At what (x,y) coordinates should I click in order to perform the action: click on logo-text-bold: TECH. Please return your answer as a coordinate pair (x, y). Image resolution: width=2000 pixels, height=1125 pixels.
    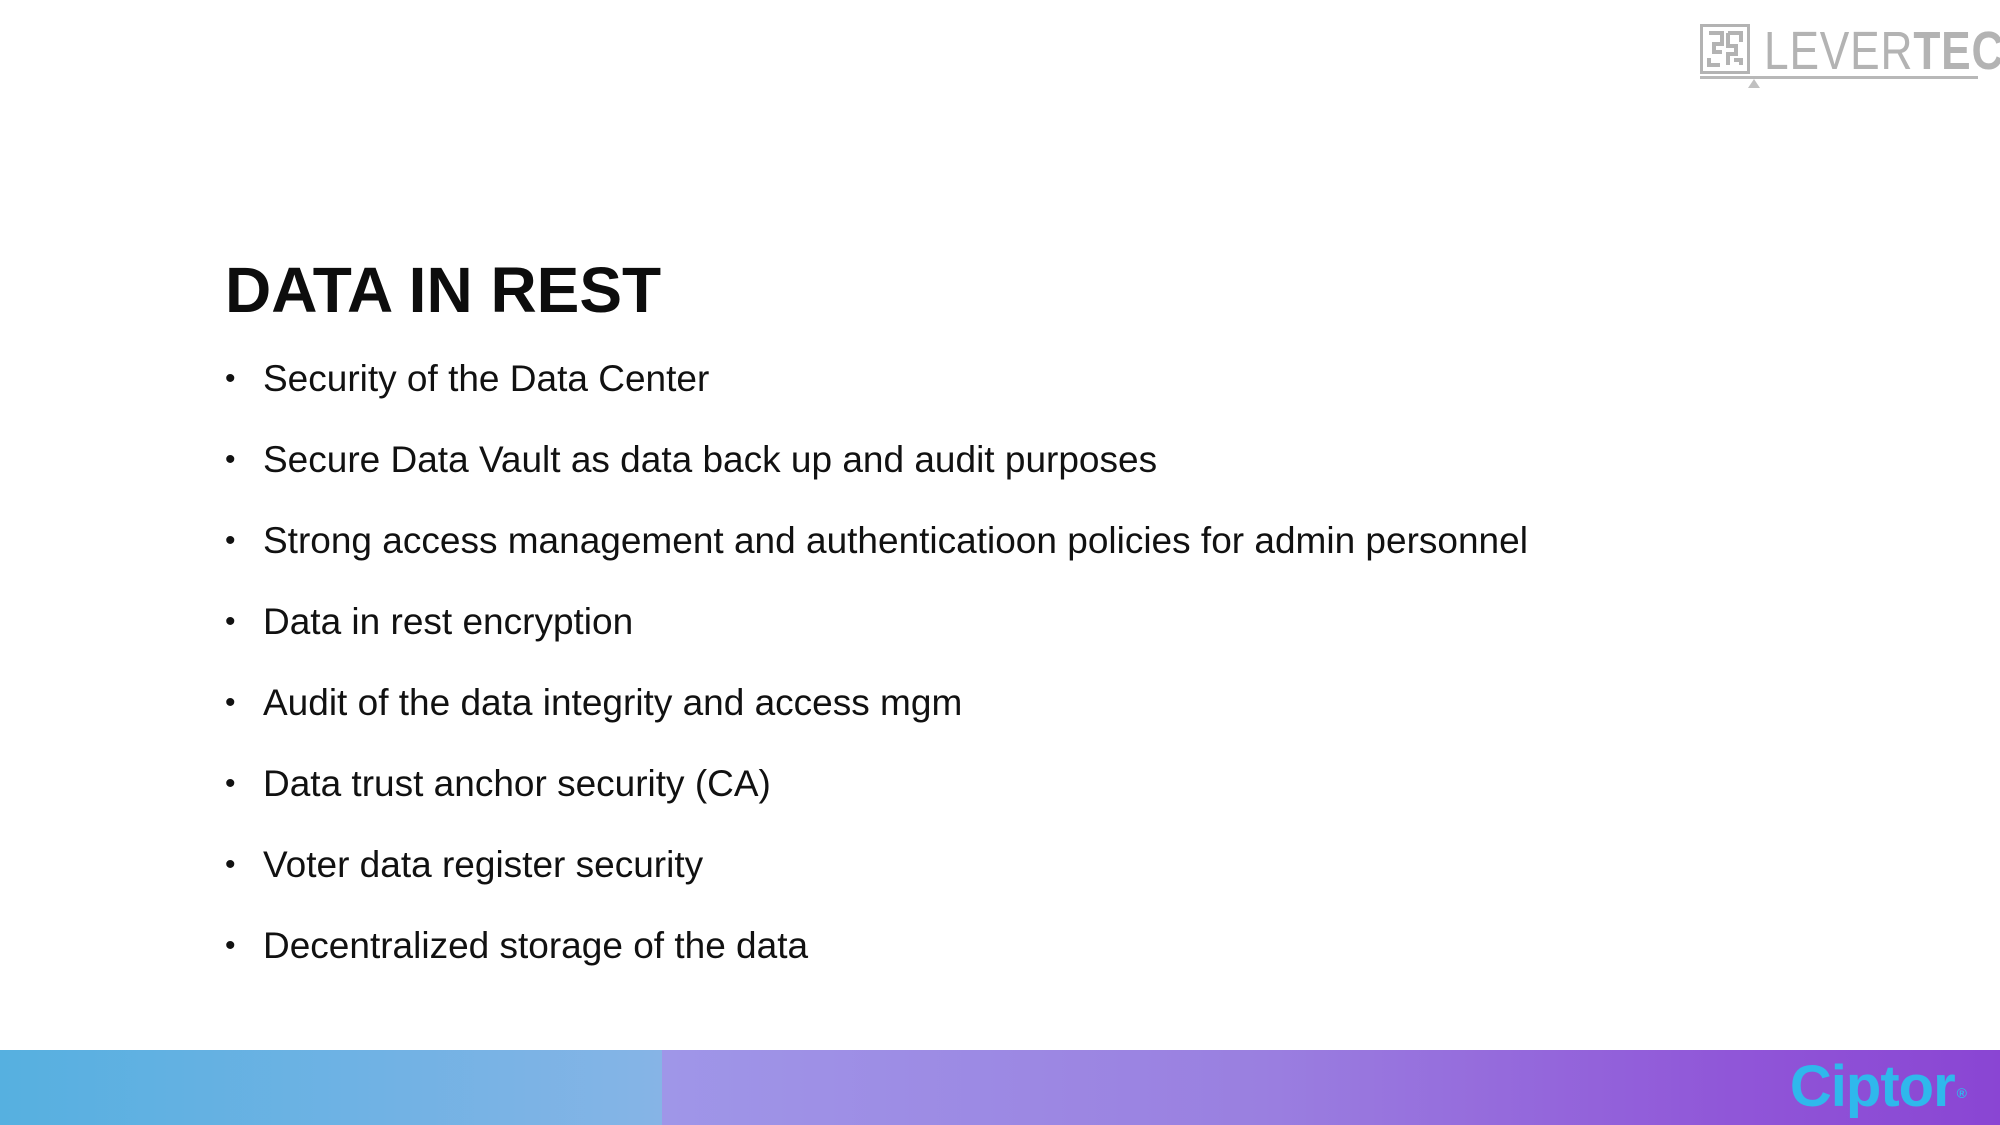
    Looking at the image, I should click on (1956, 51).